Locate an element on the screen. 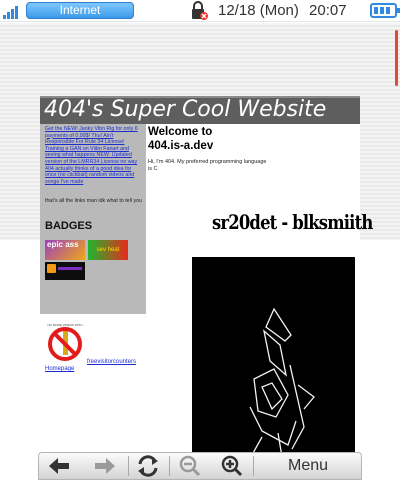 This screenshot has width=400, height=480. zoom-out-icon is located at coordinates (190, 466).